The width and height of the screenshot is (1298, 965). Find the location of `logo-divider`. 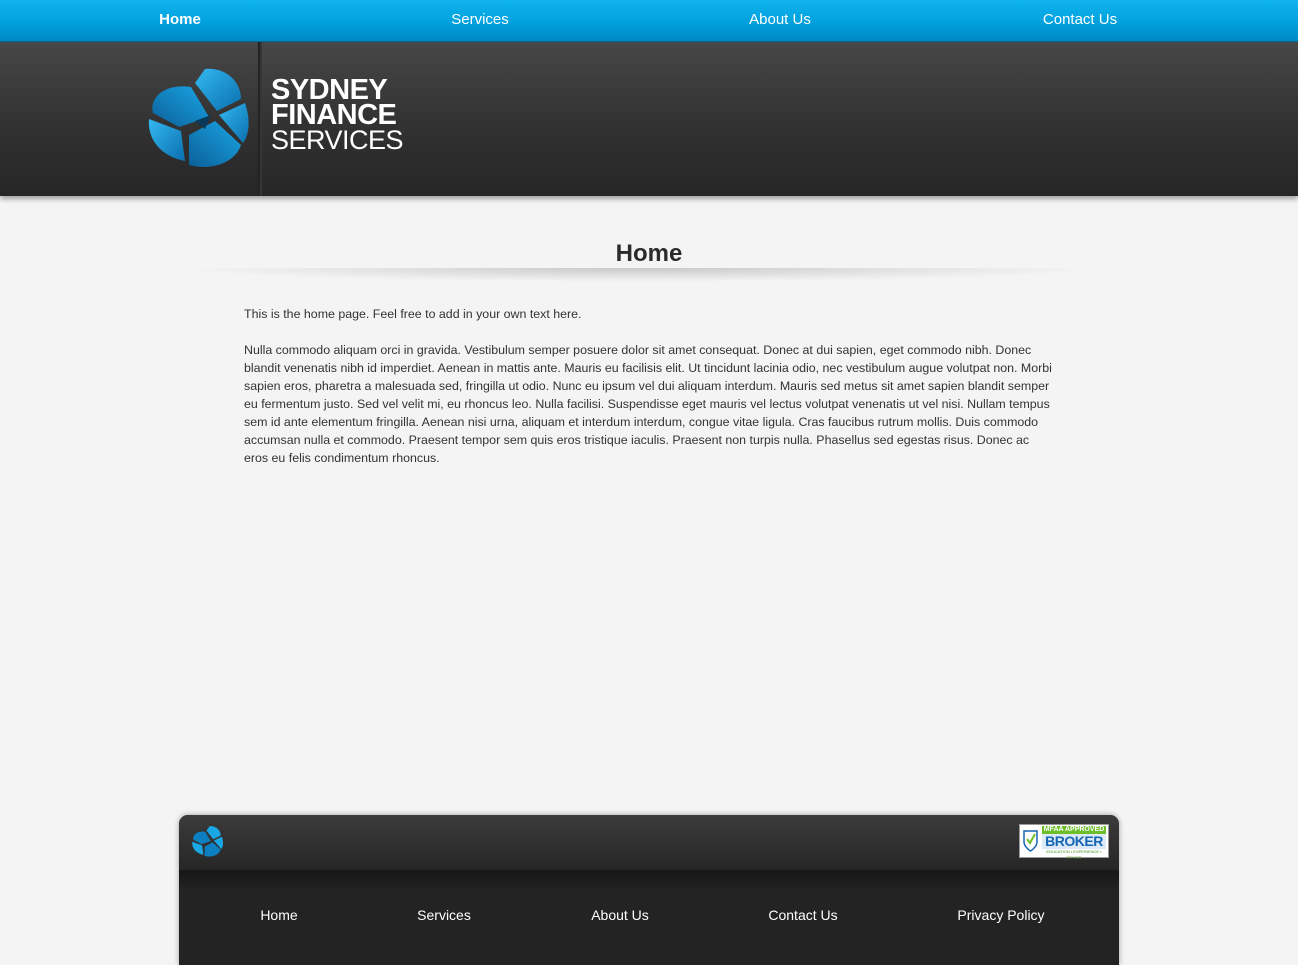

logo-divider is located at coordinates (260, 119).